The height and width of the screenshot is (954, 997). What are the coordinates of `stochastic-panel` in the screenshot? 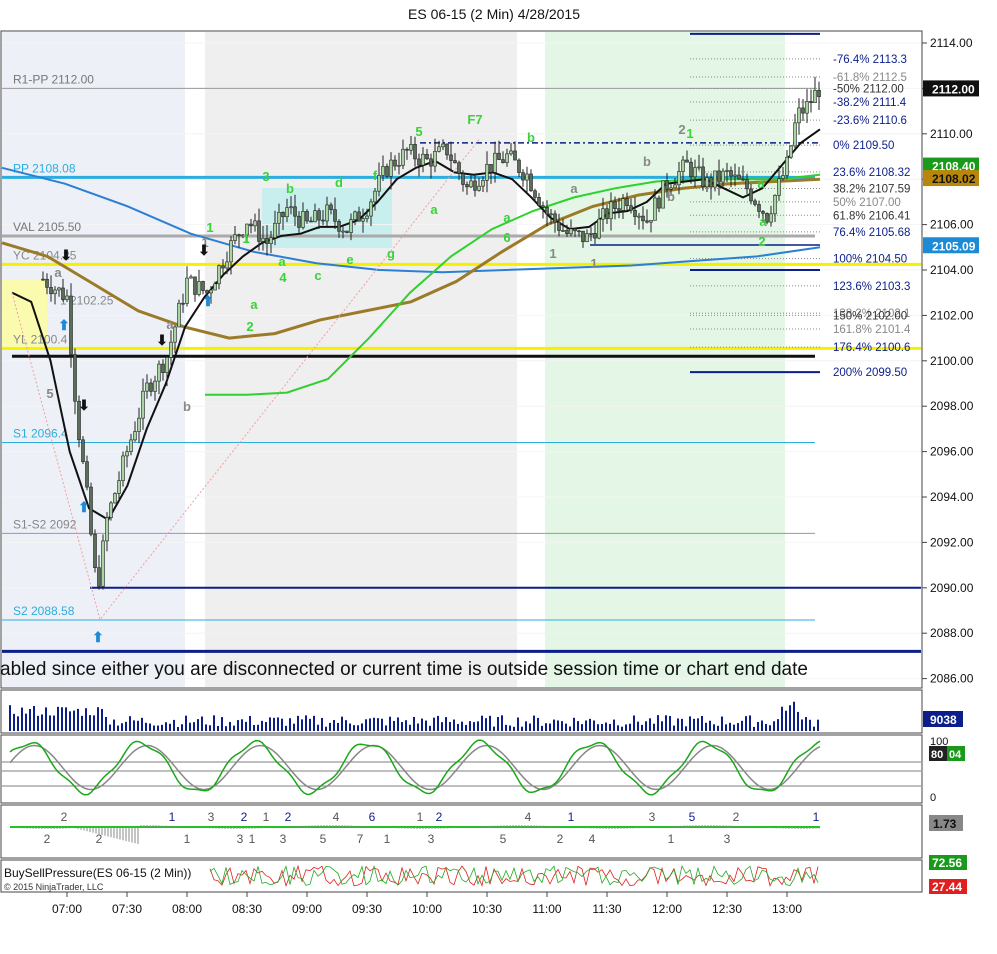 It's located at (461, 769).